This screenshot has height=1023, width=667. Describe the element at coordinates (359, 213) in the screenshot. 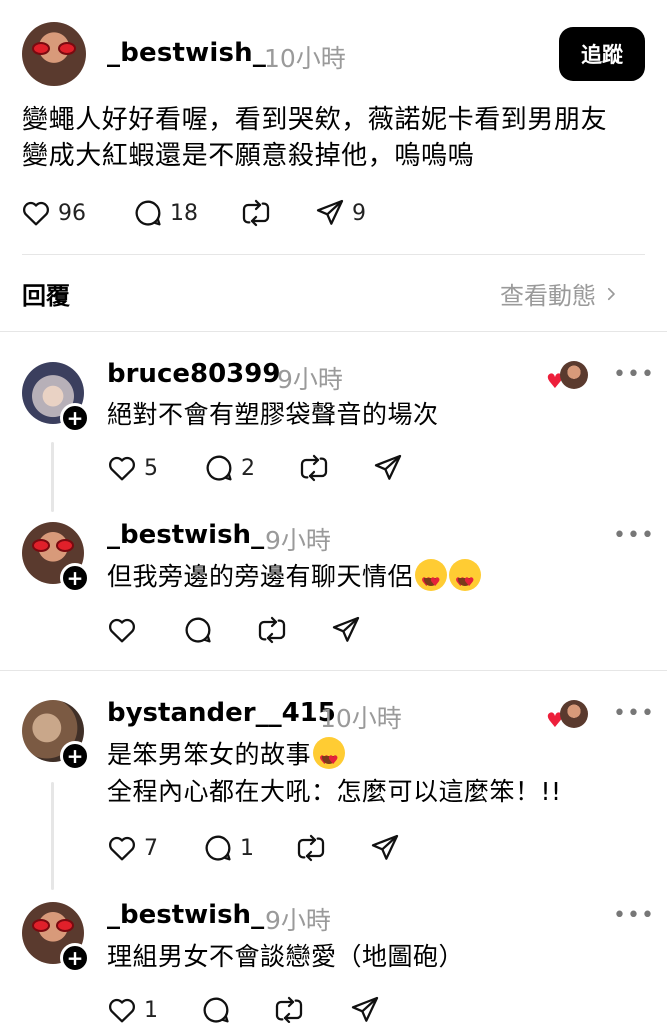

I see `share-count: 9` at that location.